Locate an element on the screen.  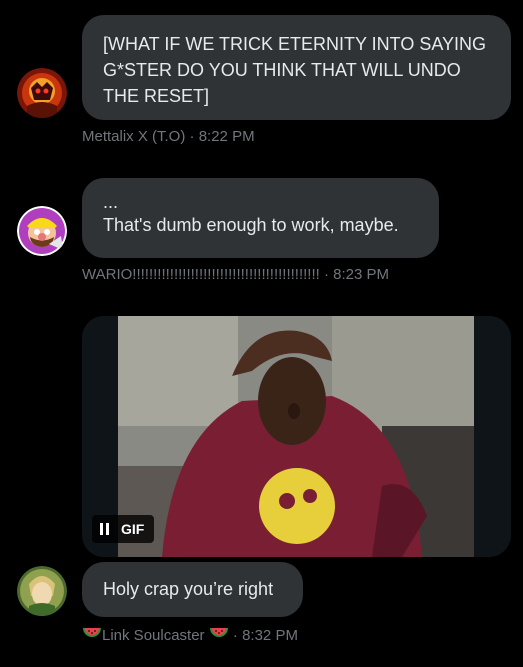
message-text: That's dumb enough to work, maybe. is located at coordinates (251, 225).